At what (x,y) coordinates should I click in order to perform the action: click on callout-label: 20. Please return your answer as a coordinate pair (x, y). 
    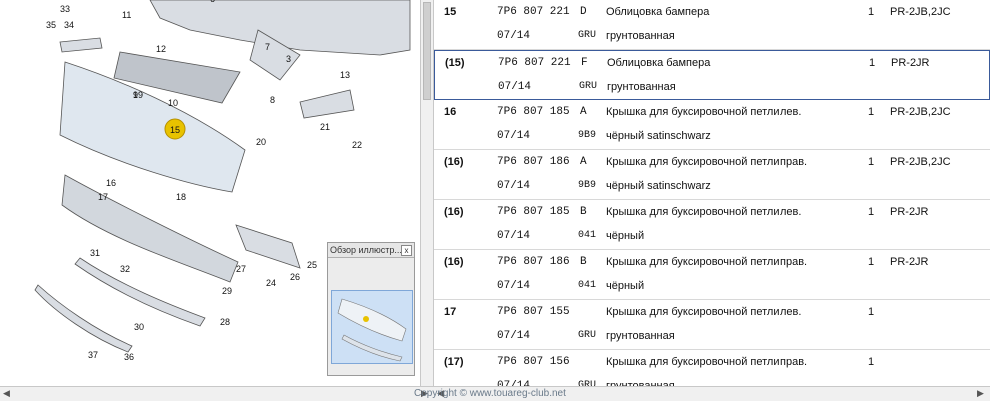
    Looking at the image, I should click on (261, 142).